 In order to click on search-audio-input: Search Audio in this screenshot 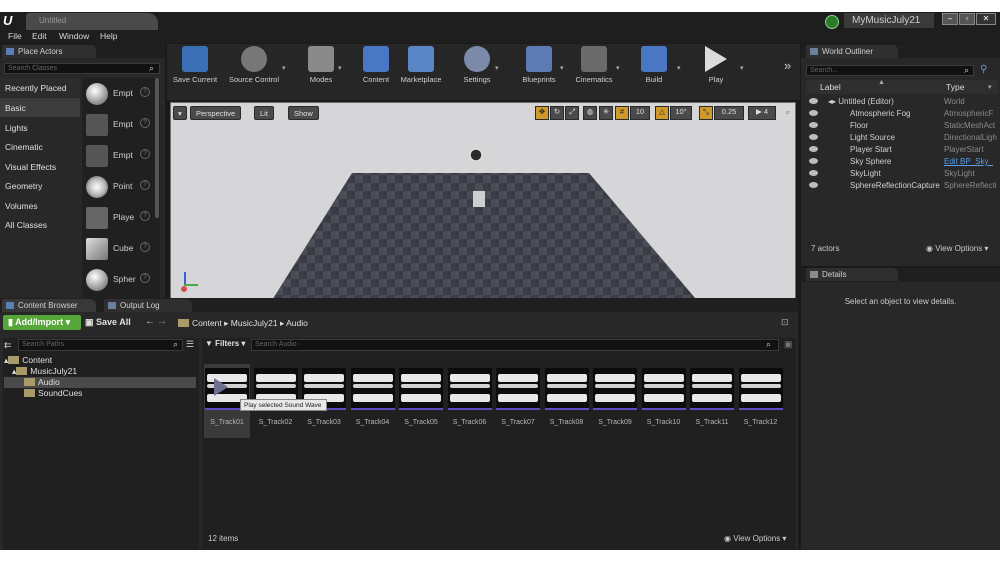, I will do `click(515, 345)`.